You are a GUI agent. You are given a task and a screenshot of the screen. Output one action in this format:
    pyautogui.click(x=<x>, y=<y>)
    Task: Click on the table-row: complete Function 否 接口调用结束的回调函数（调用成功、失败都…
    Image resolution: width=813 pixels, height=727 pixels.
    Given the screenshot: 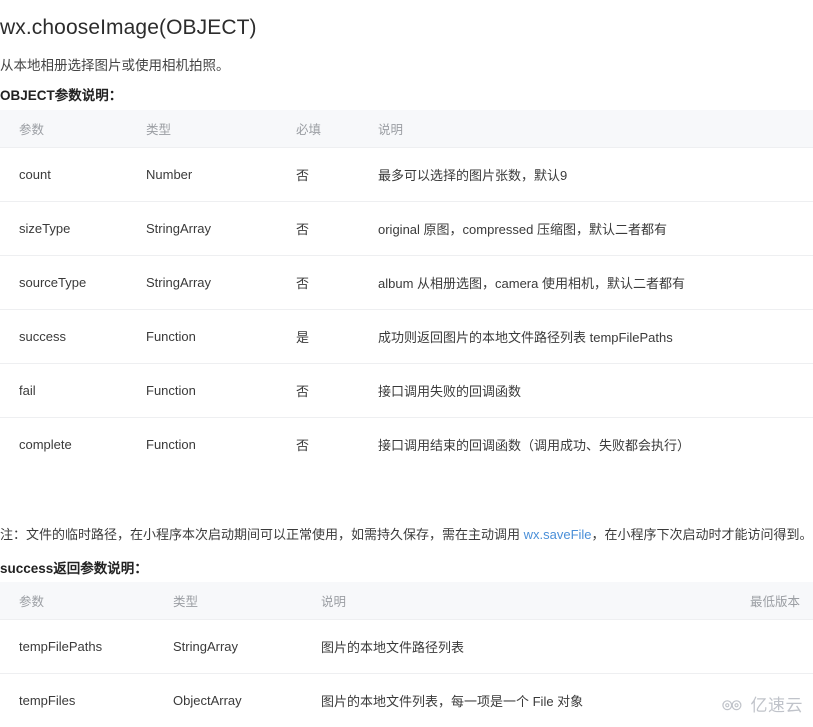 What is the action you would take?
    pyautogui.click(x=406, y=443)
    